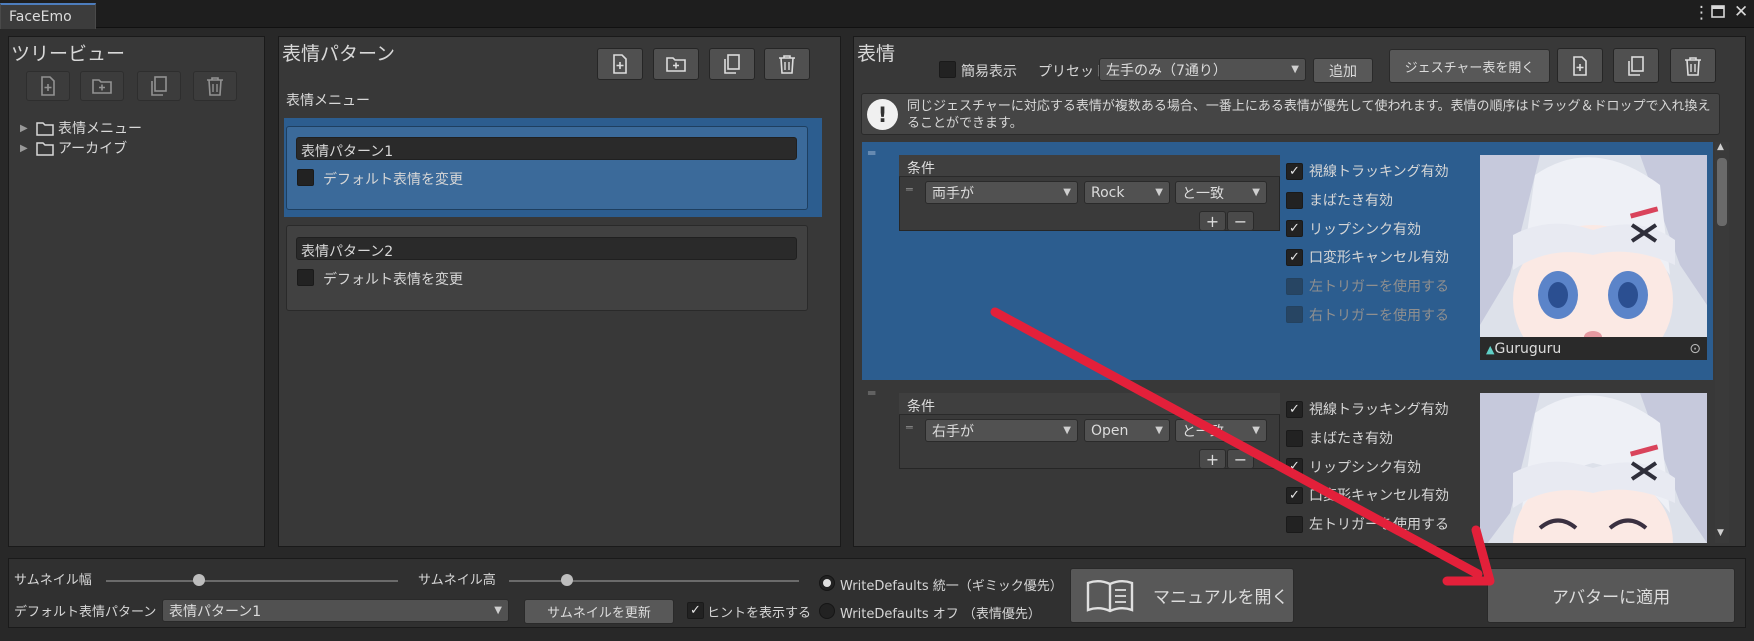 Image resolution: width=1754 pixels, height=641 pixels. What do you see at coordinates (339, 54) in the screenshot?
I see `patterns-heading: 表情パターン` at bounding box center [339, 54].